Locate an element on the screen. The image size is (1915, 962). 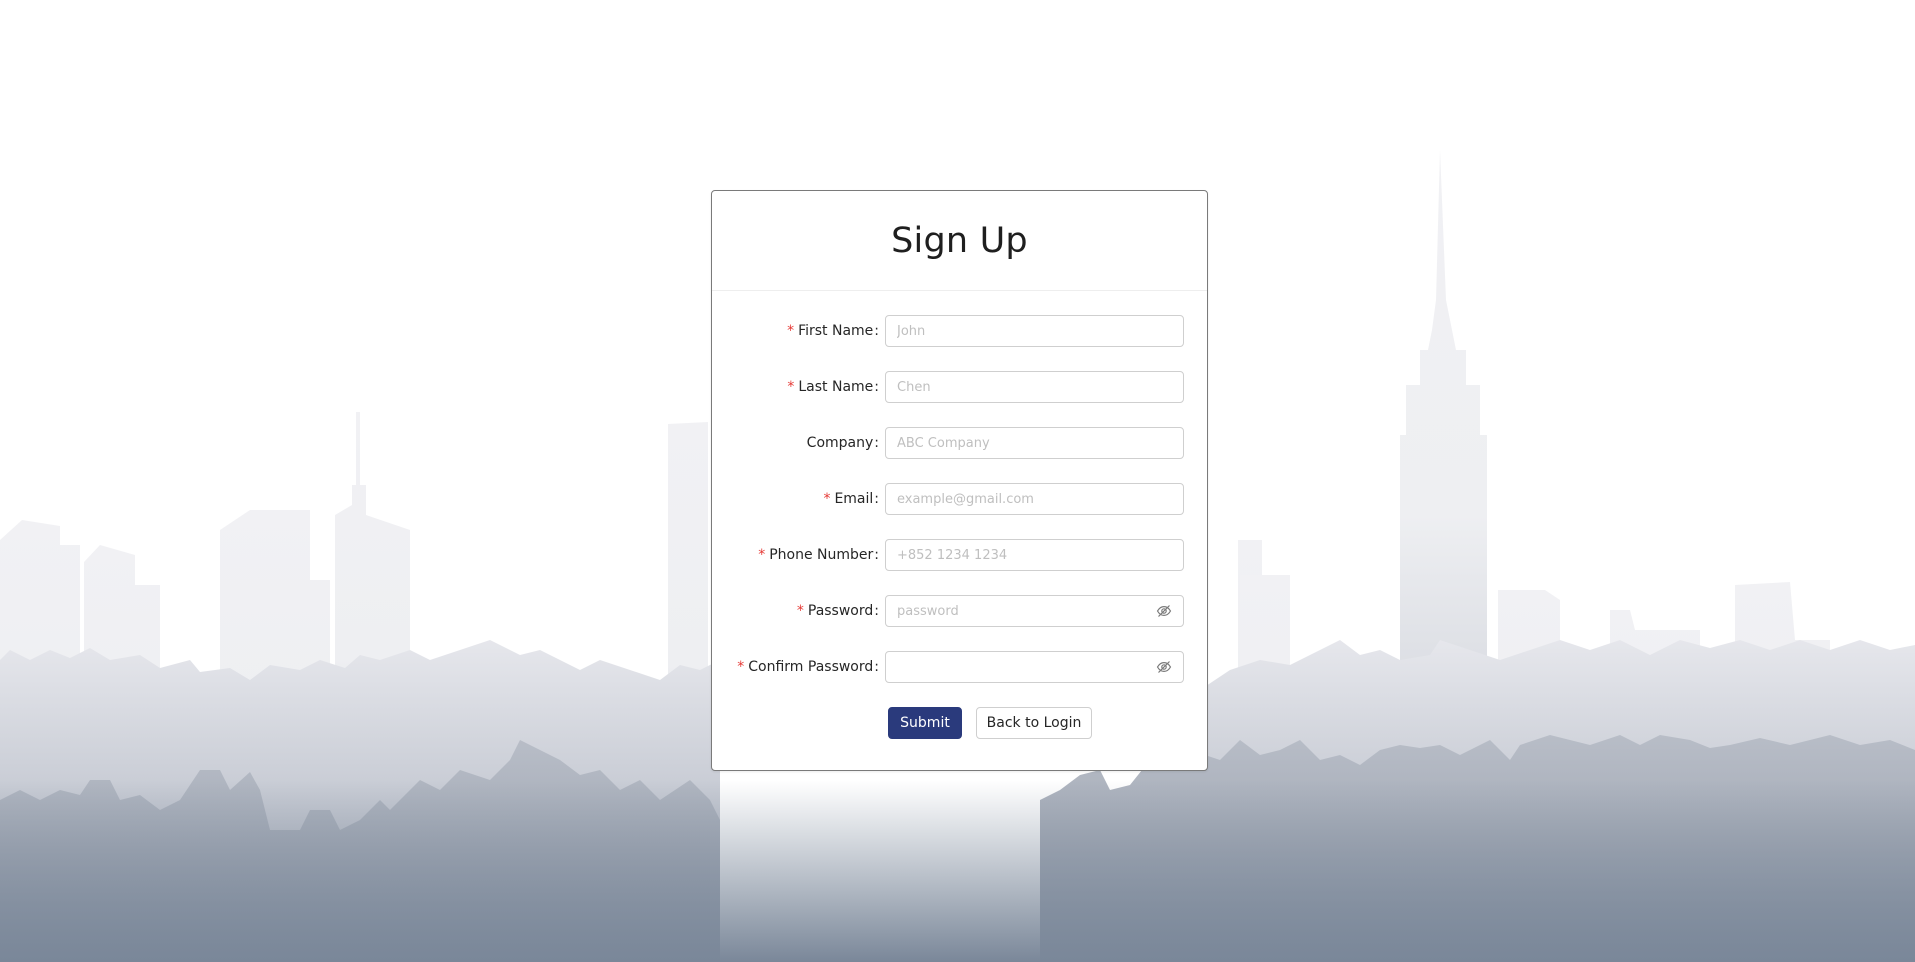
submit-button: Submit is located at coordinates (925, 723).